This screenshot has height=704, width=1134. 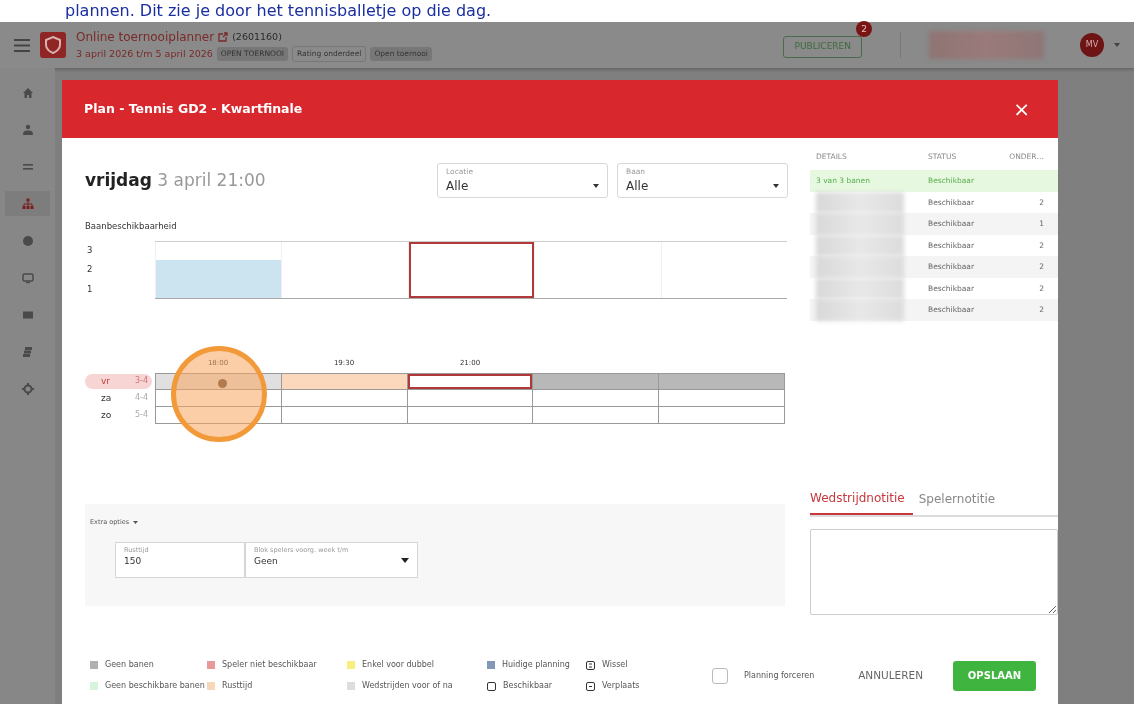 I want to click on note-tab: Spelernotitie, so click(x=961, y=499).